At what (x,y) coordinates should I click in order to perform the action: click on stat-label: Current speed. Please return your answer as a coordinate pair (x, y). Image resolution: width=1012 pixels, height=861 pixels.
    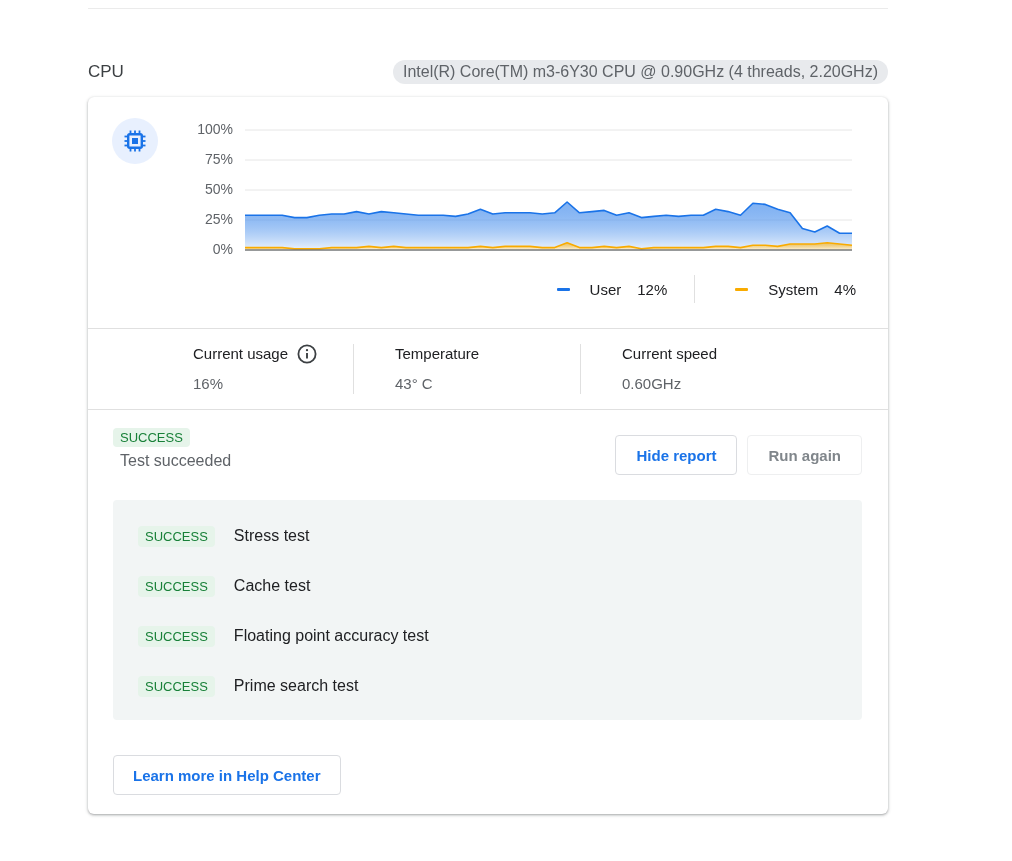
    Looking at the image, I should click on (670, 354).